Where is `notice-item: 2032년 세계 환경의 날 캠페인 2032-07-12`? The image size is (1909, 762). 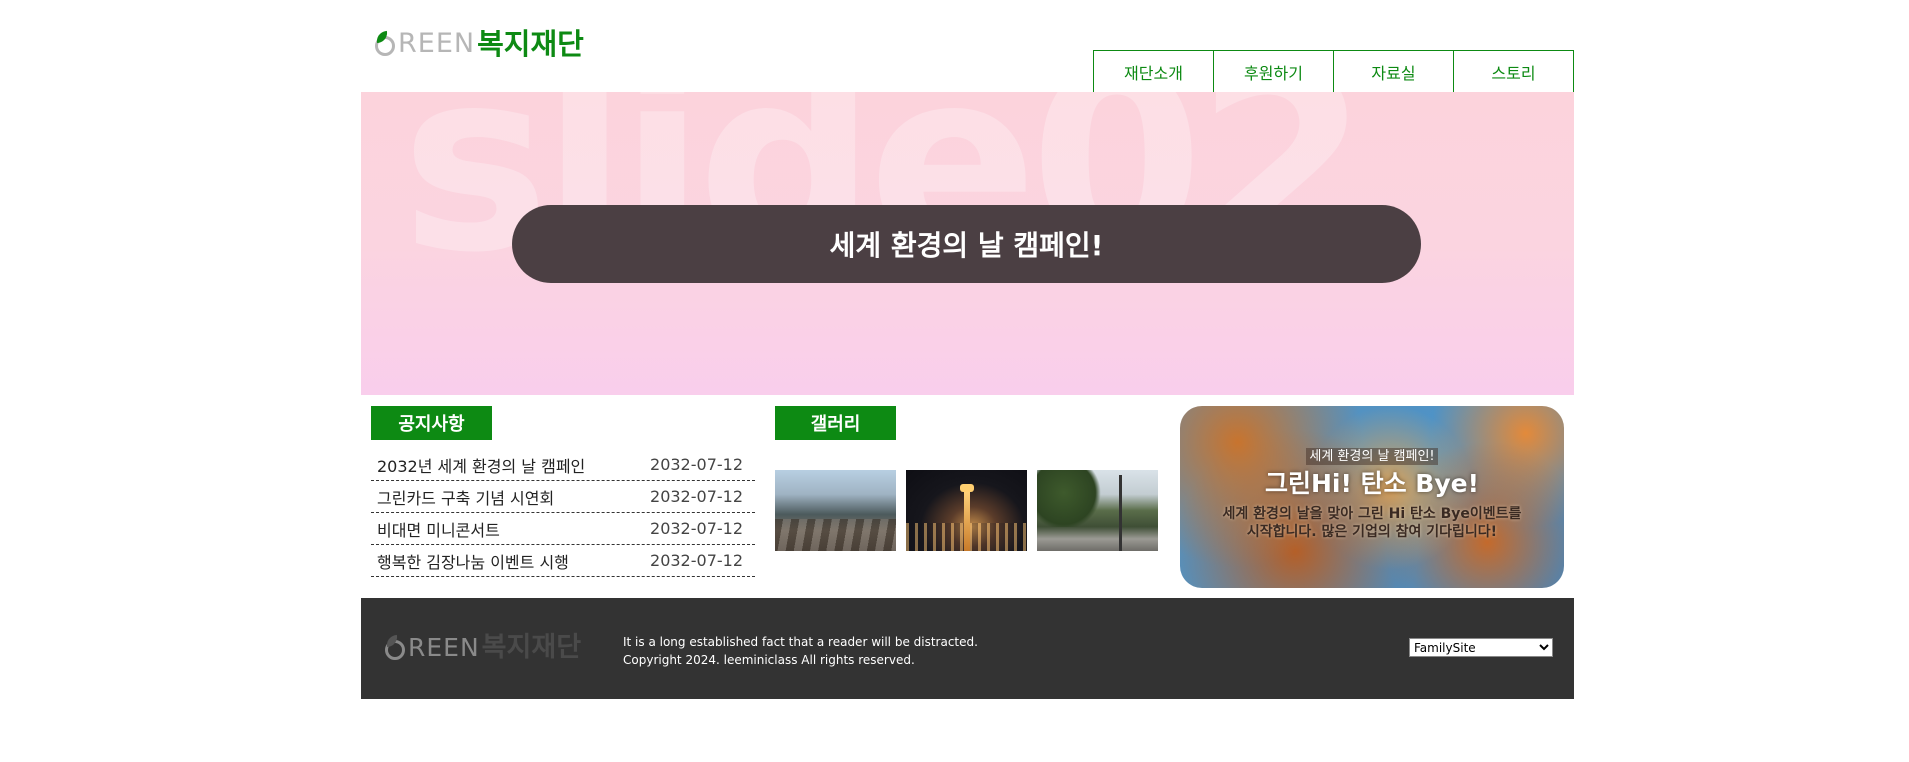 notice-item: 2032년 세계 환경의 날 캠페인 2032-07-12 is located at coordinates (563, 465).